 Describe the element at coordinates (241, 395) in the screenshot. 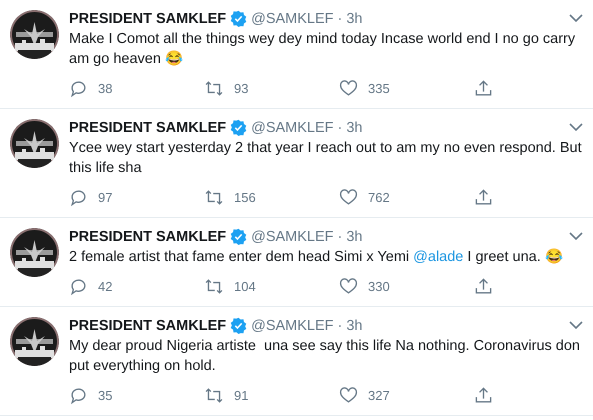

I see `retweet-count: 91` at that location.